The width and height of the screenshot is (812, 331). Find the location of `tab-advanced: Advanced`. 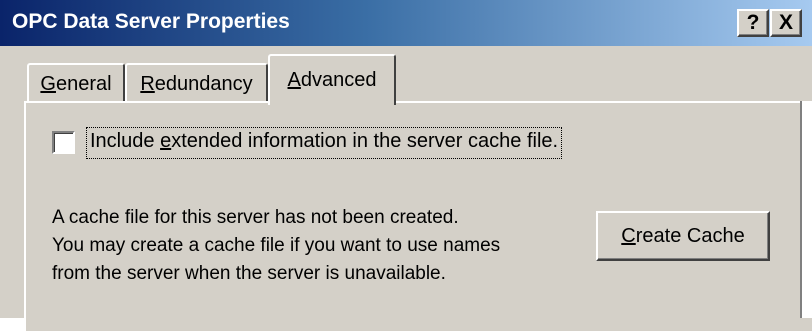

tab-advanced: Advanced is located at coordinates (332, 81).